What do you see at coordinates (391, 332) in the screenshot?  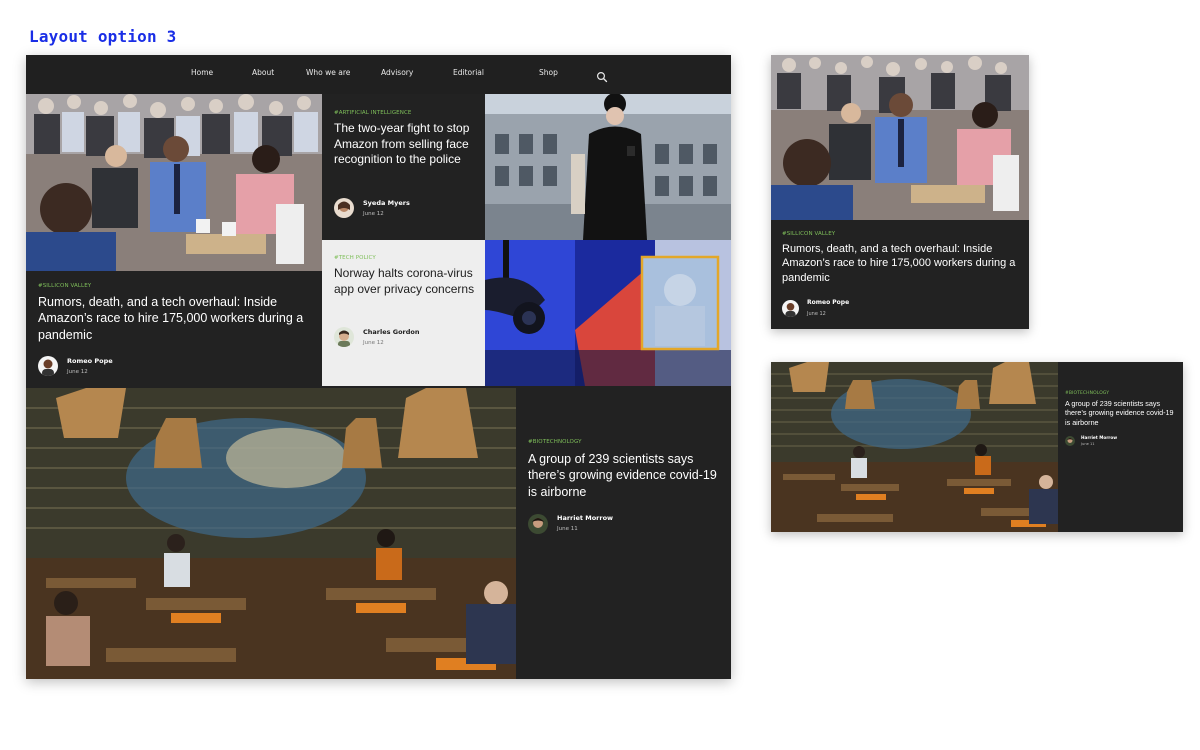 I see `author-name: Charles Gordon` at bounding box center [391, 332].